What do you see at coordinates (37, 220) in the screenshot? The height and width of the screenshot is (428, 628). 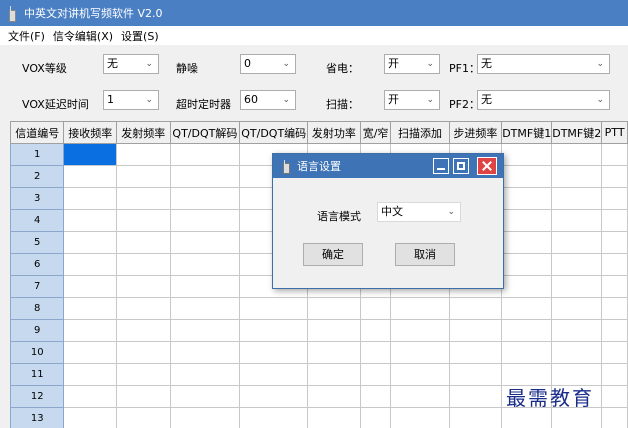 I see `channel-number: 4` at bounding box center [37, 220].